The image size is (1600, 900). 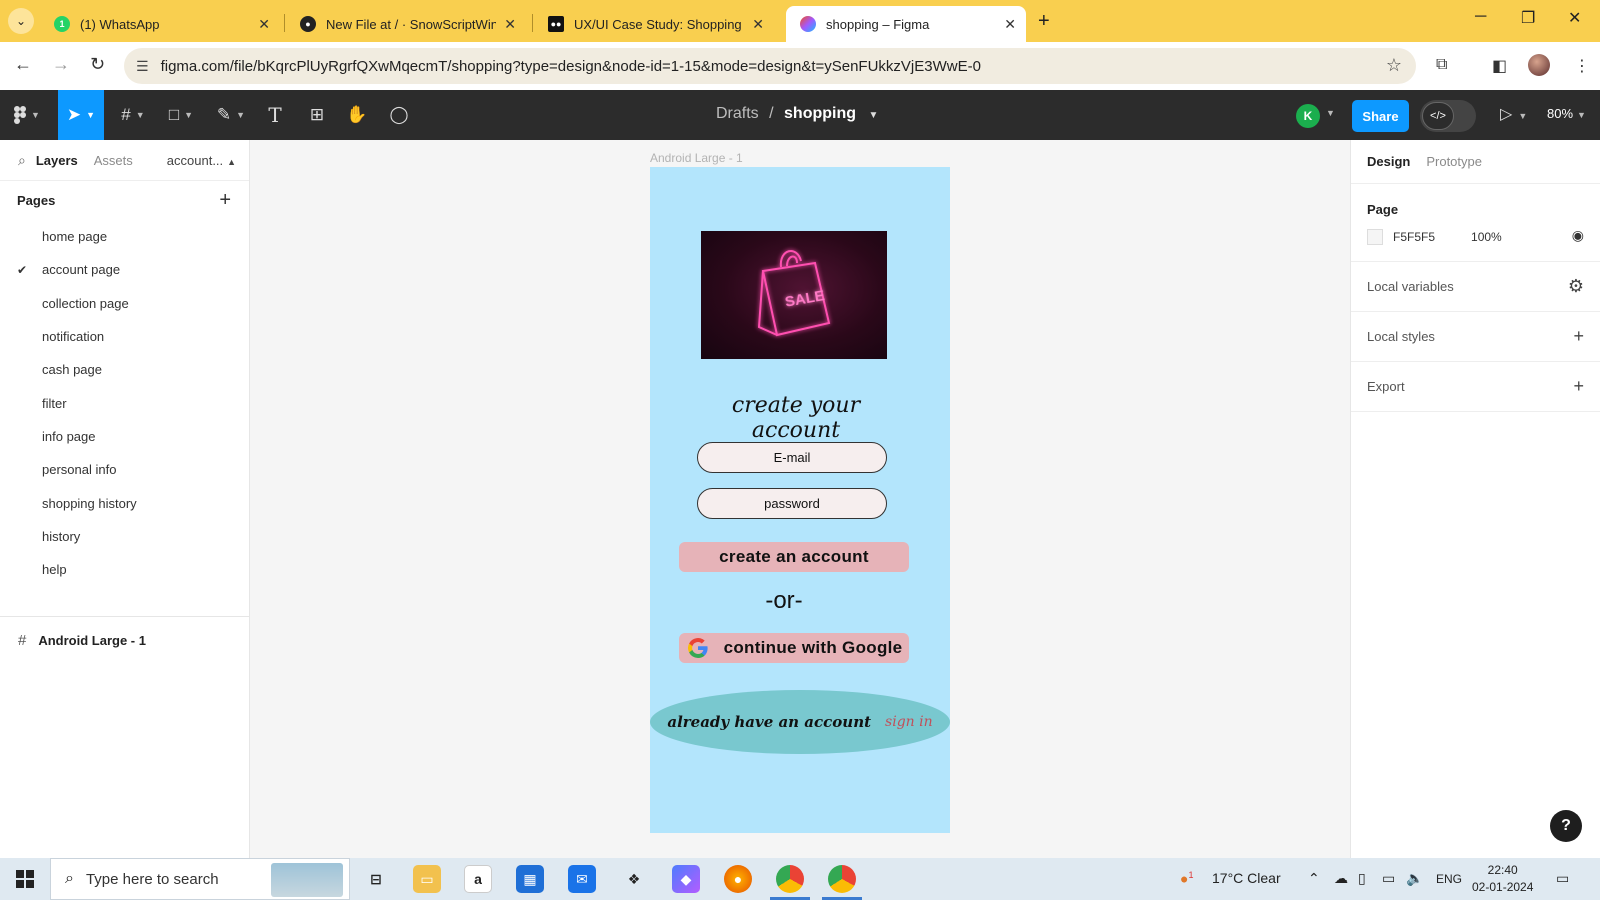 What do you see at coordinates (654, 24) in the screenshot?
I see `tab-medium: ●● UX/UI Case Study: Shopping Ap ✕` at bounding box center [654, 24].